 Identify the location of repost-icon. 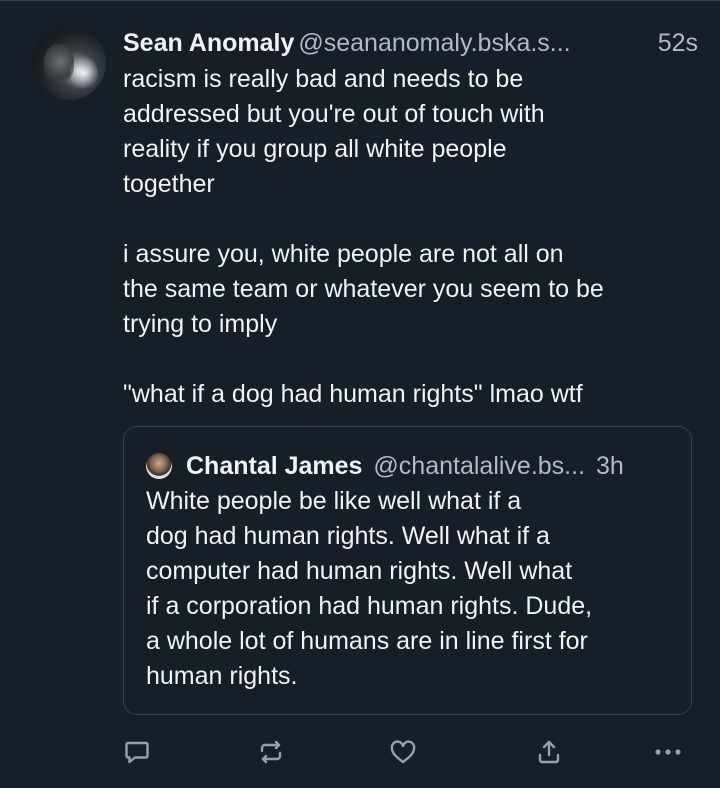
(271, 752).